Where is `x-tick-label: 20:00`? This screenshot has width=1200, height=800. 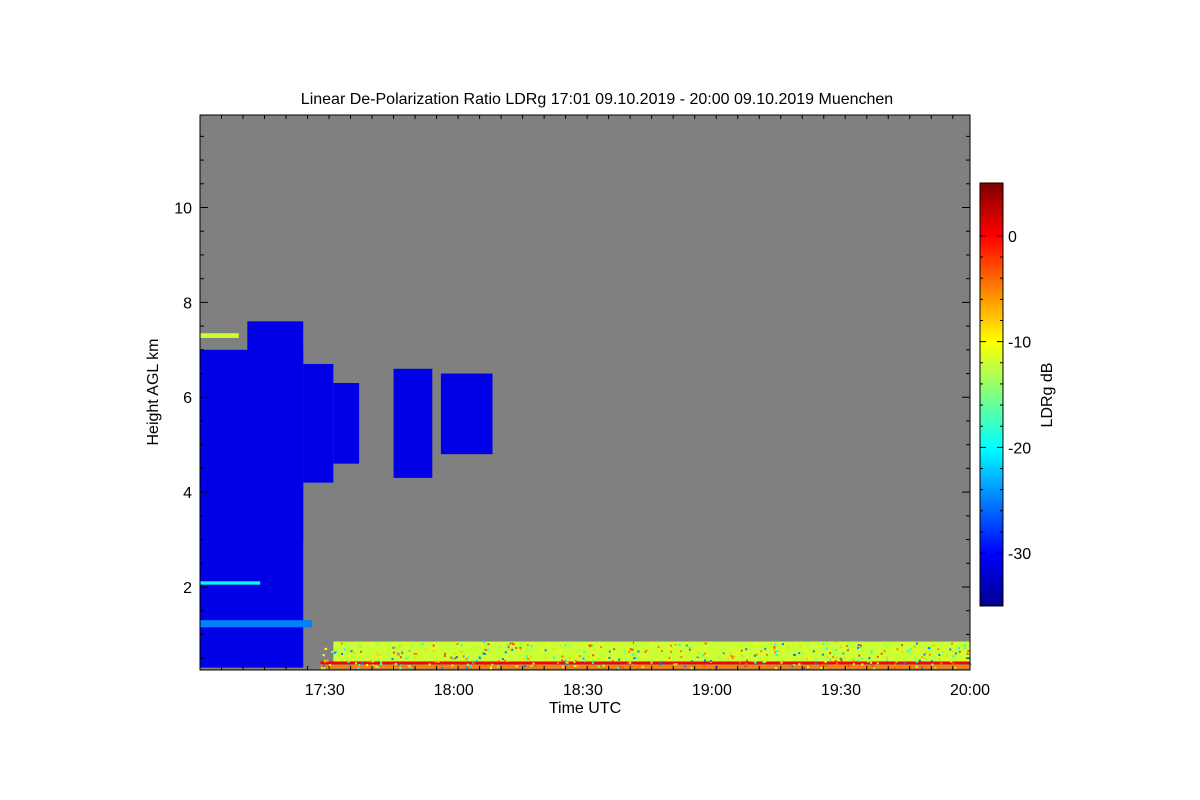
x-tick-label: 20:00 is located at coordinates (970, 690).